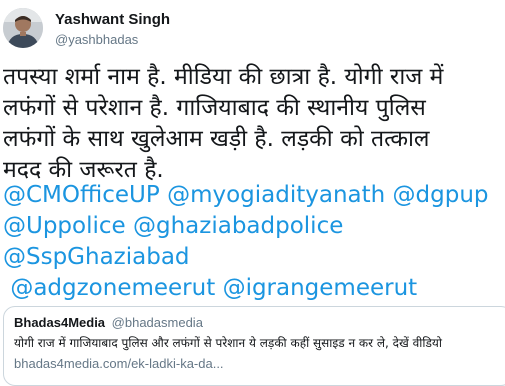 The height and width of the screenshot is (386, 505). What do you see at coordinates (238, 226) in the screenshot?
I see `mention-link: @ghaziabadpolice` at bounding box center [238, 226].